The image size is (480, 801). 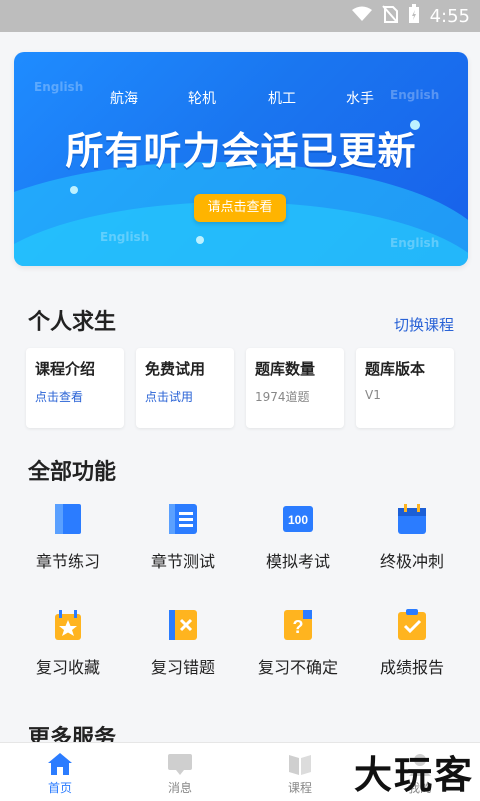 What do you see at coordinates (68, 643) in the screenshot?
I see `review-favorites-button: 复习收藏` at bounding box center [68, 643].